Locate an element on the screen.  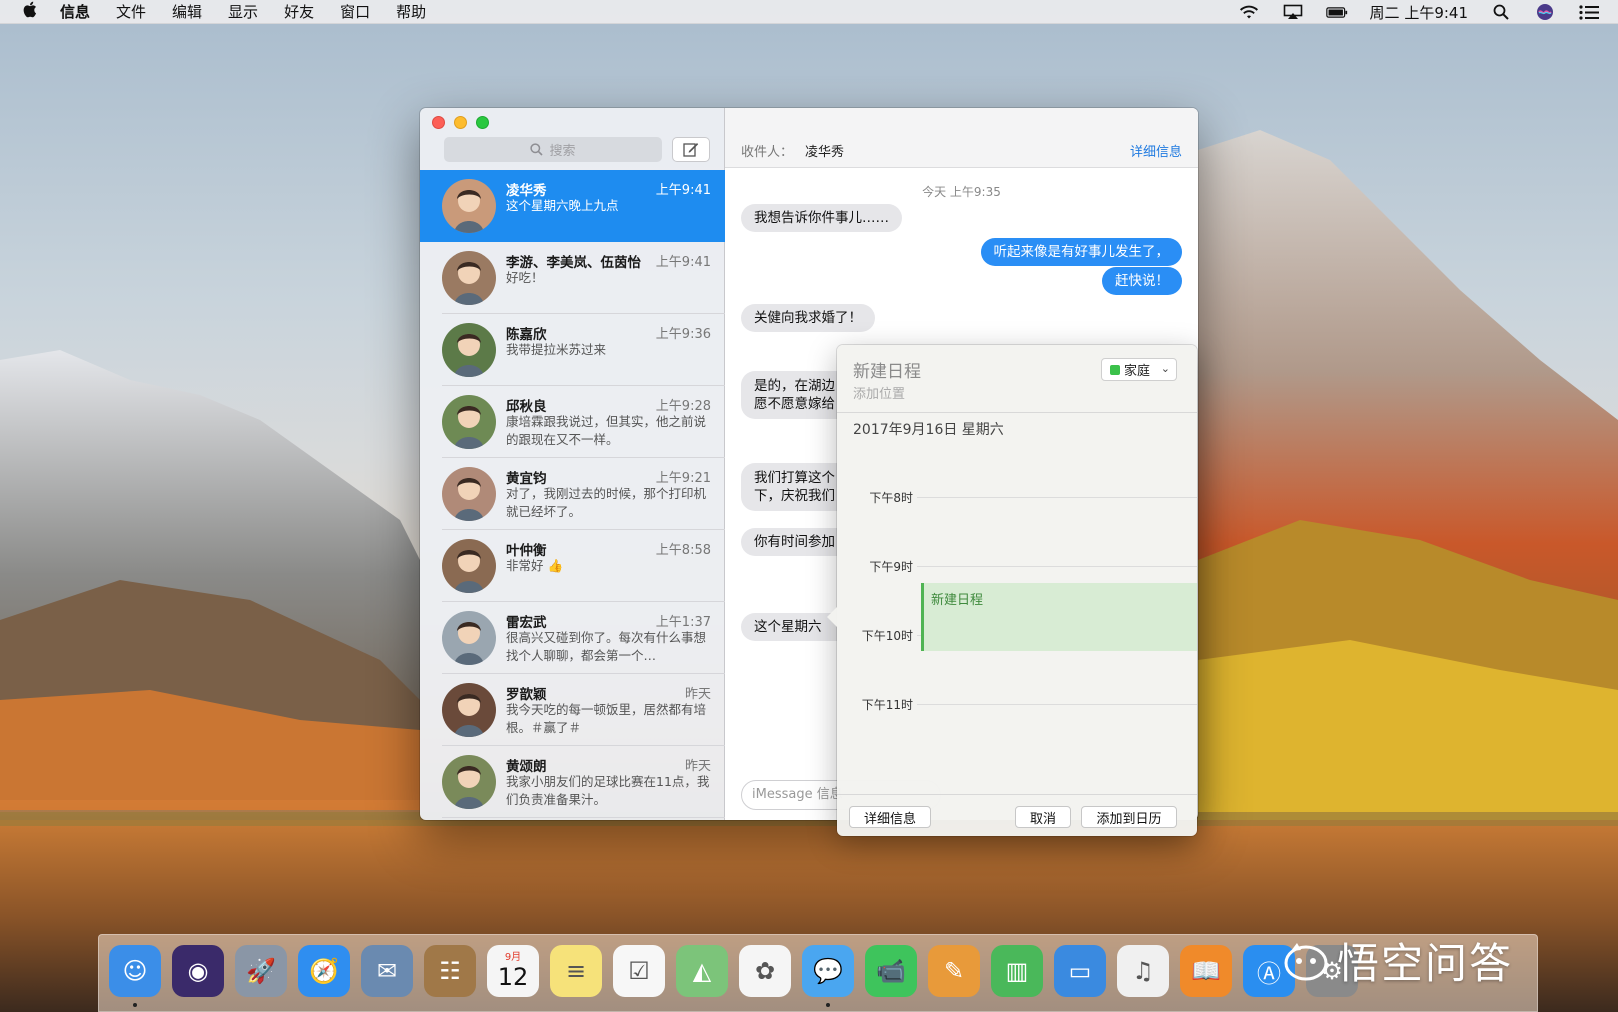
contacts-glyph: ☷ is located at coordinates (450, 971).